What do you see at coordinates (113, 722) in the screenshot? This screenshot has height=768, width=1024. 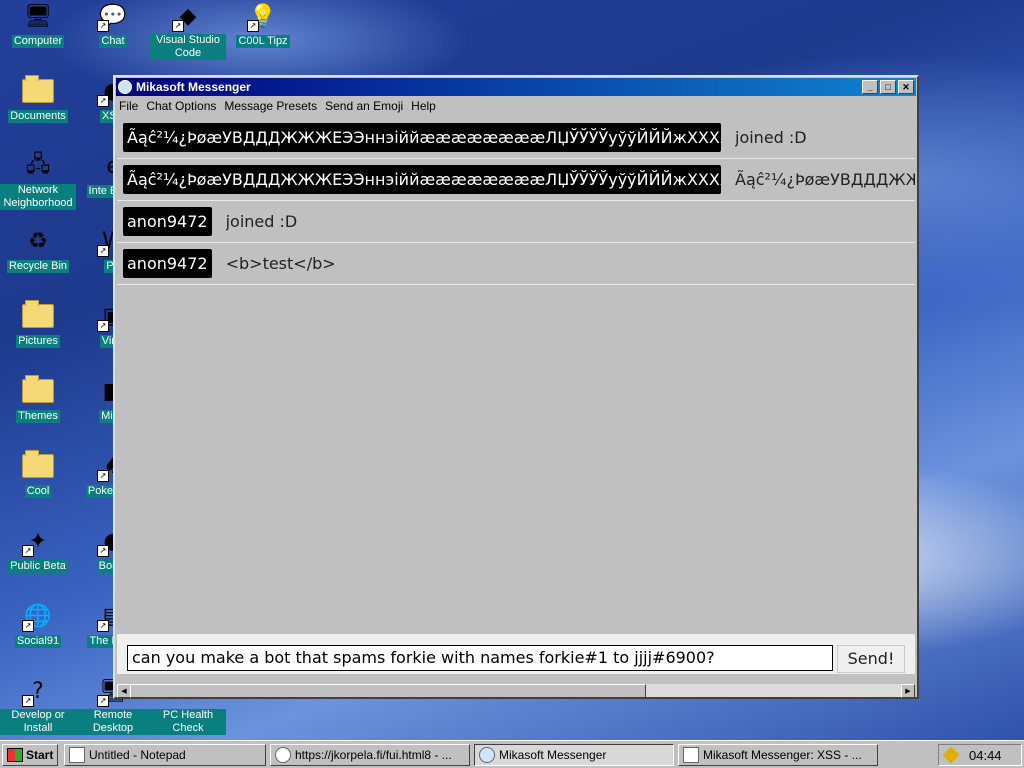 I see `desktop-icon-label: Remote Desktop` at bounding box center [113, 722].